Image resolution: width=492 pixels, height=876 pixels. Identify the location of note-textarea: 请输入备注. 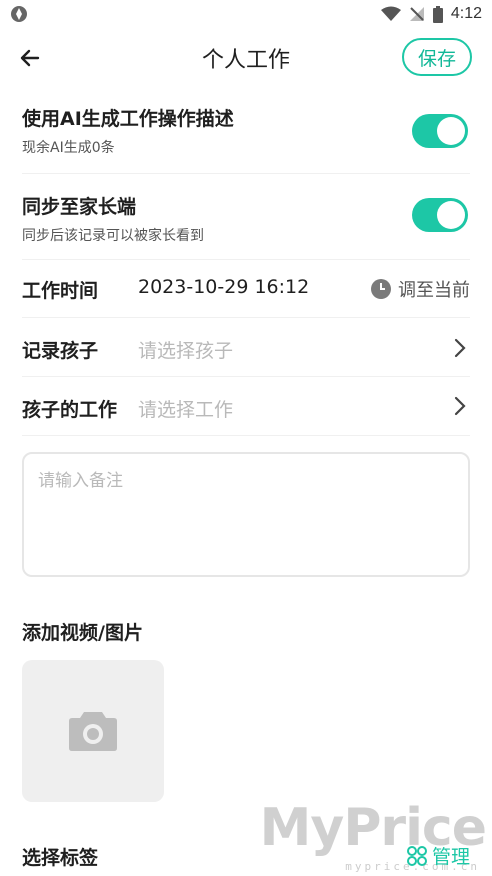
(246, 514).